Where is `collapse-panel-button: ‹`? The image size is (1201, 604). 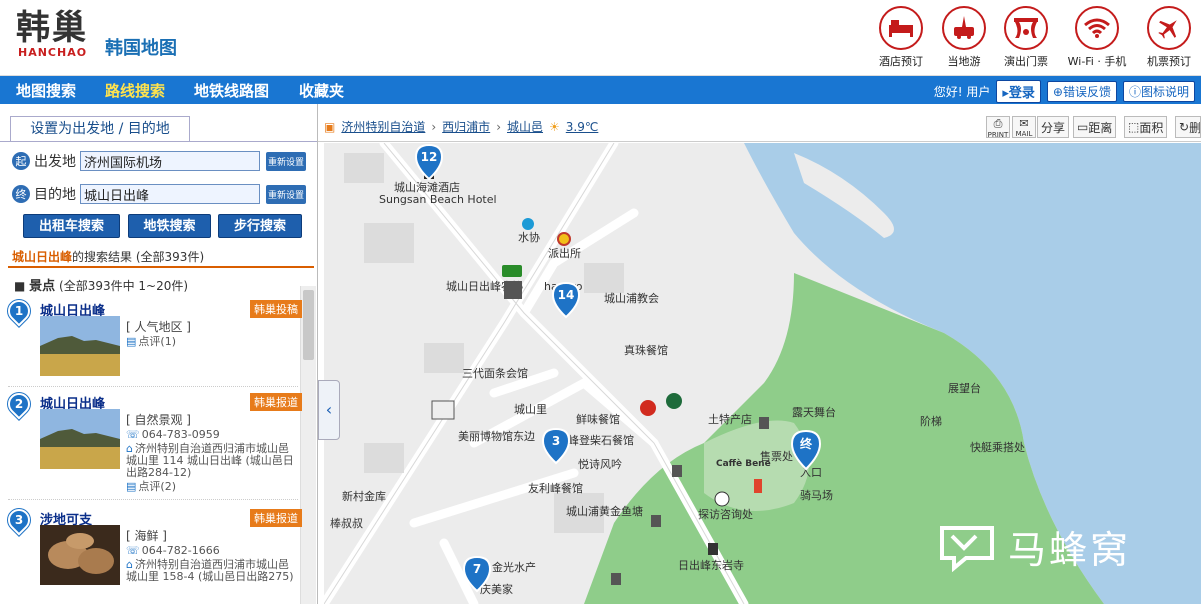 collapse-panel-button: ‹ is located at coordinates (329, 410).